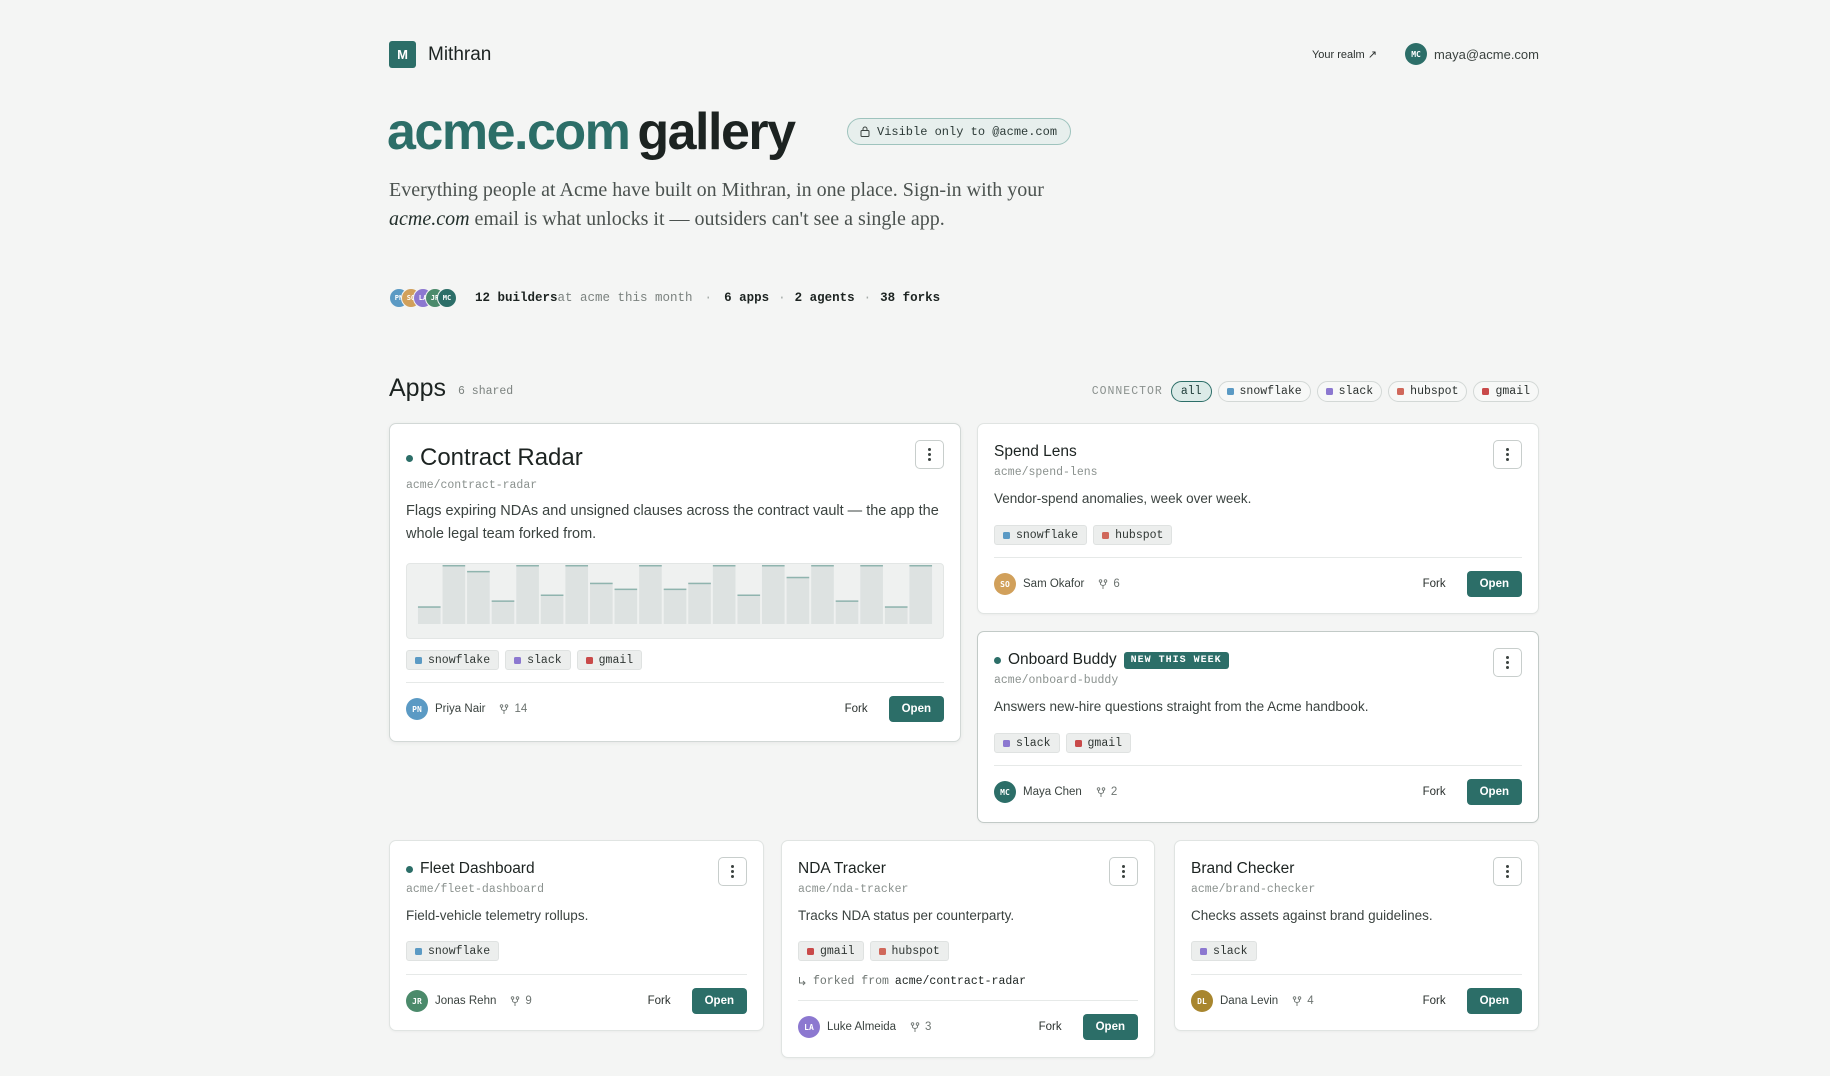 Image resolution: width=1830 pixels, height=1076 pixels. What do you see at coordinates (1202, 1001) in the screenshot?
I see `author-avatar: DL` at bounding box center [1202, 1001].